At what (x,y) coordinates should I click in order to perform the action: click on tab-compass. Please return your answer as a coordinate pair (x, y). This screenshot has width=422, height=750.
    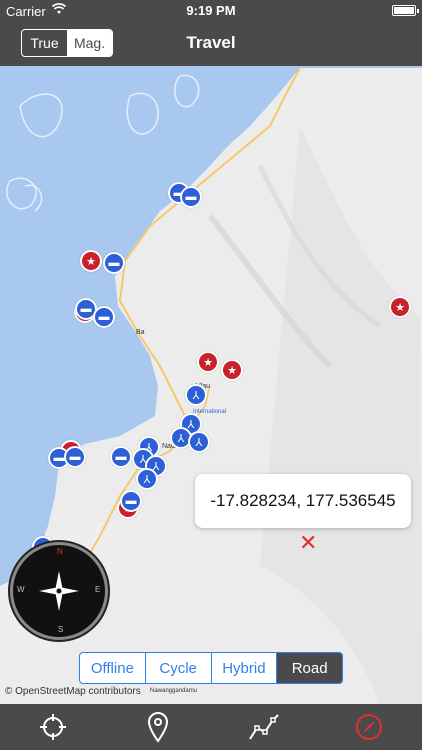
    Looking at the image, I should click on (369, 727).